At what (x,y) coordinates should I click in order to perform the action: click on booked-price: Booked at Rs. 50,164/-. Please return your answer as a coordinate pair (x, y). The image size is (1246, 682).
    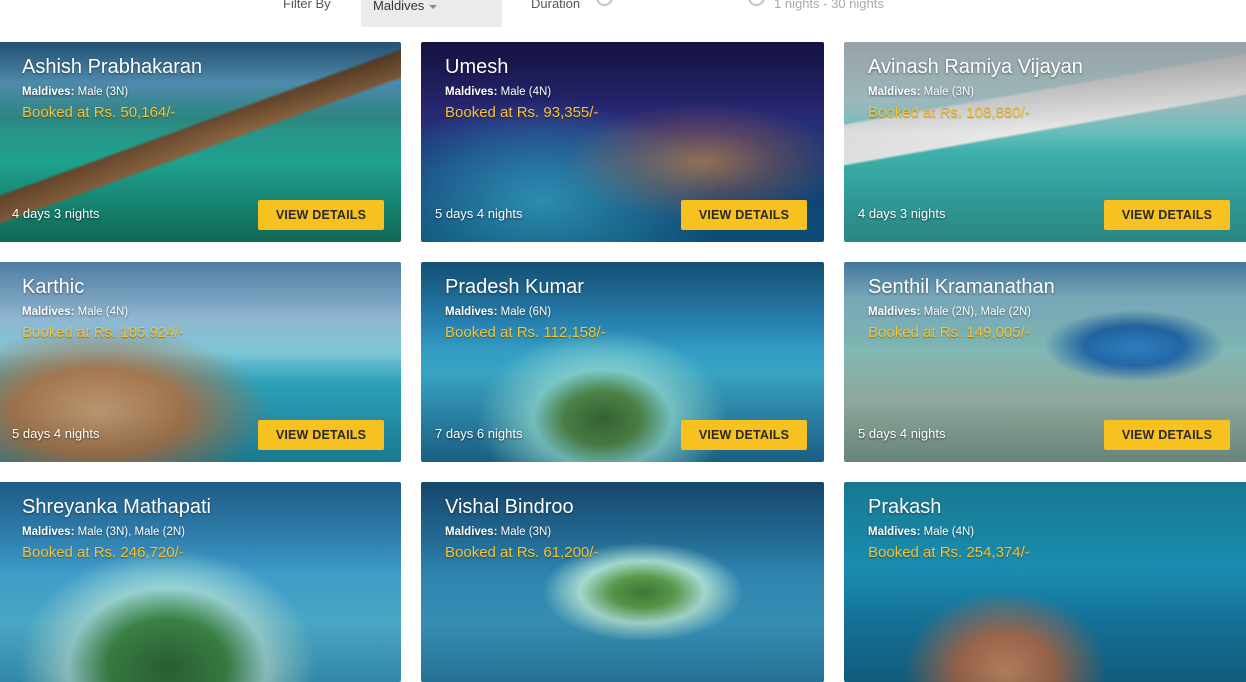
    Looking at the image, I should click on (99, 112).